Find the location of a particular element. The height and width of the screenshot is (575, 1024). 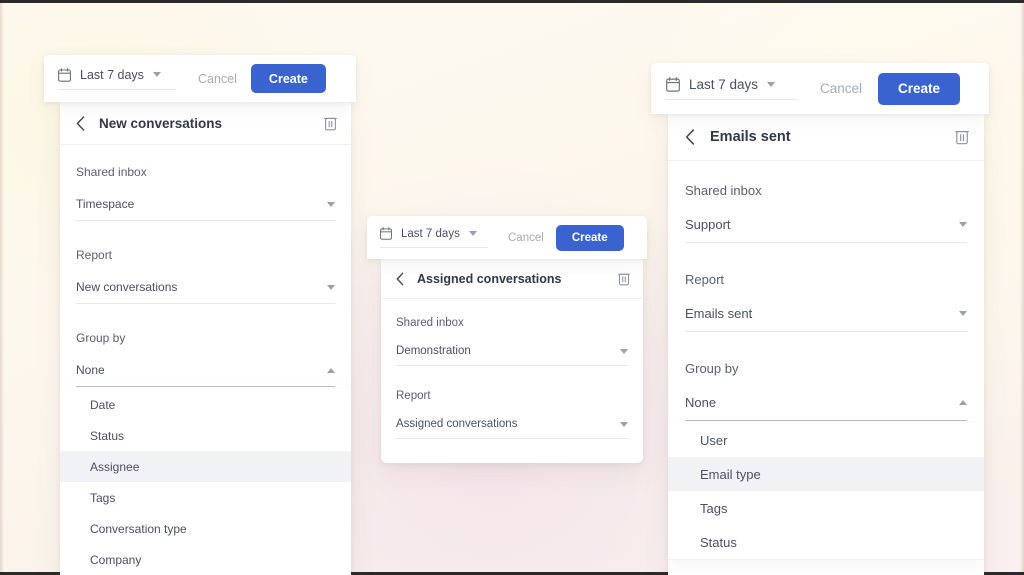

dropdown-option-label: User is located at coordinates (714, 440).